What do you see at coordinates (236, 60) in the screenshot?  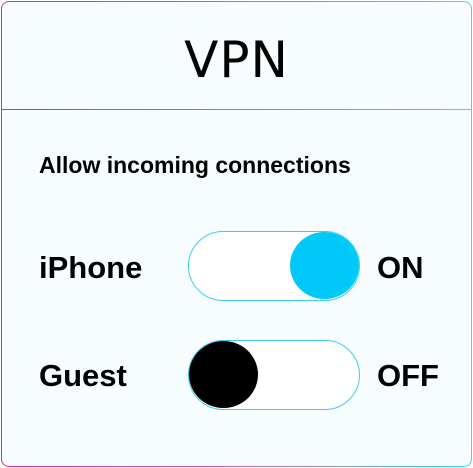 I see `page-title: VPN` at bounding box center [236, 60].